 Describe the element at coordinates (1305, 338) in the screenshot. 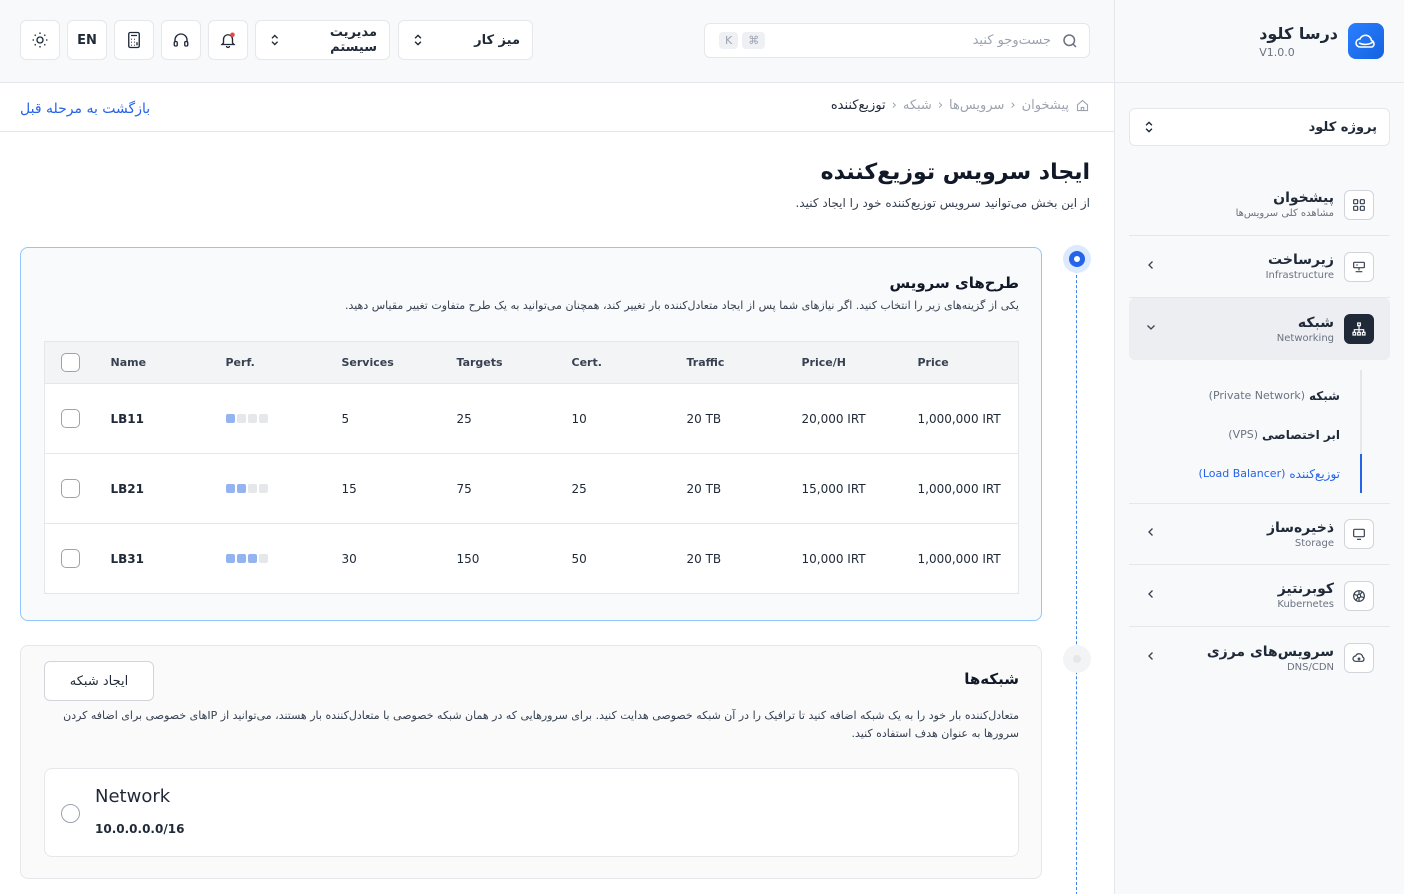

I see `sidebar-item-subtitle: Networking` at that location.